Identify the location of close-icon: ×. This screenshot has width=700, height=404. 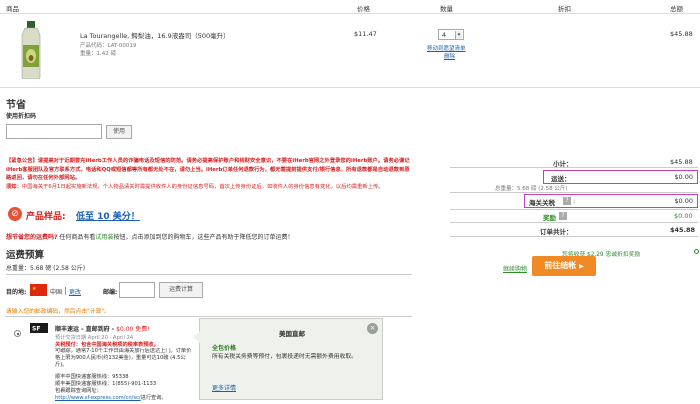
(372, 328).